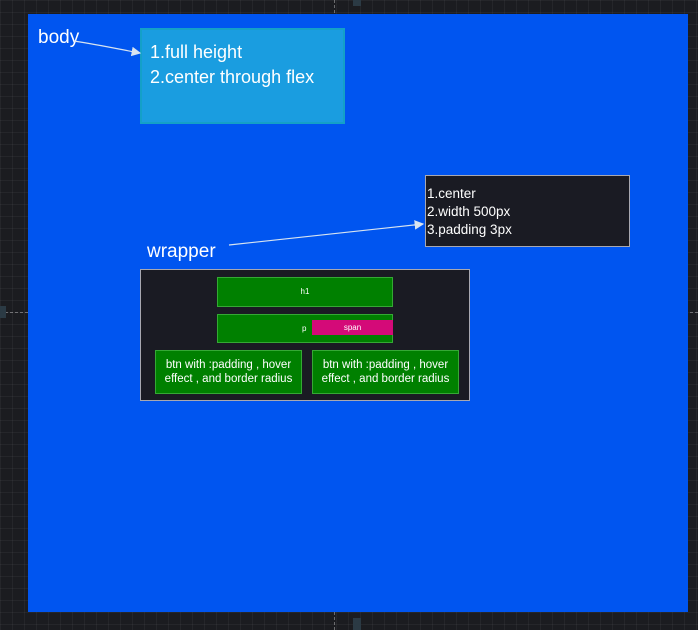 The width and height of the screenshot is (698, 630). I want to click on wrapper-note: 1.center 2.width 500px 3.padding 3px, so click(527, 211).